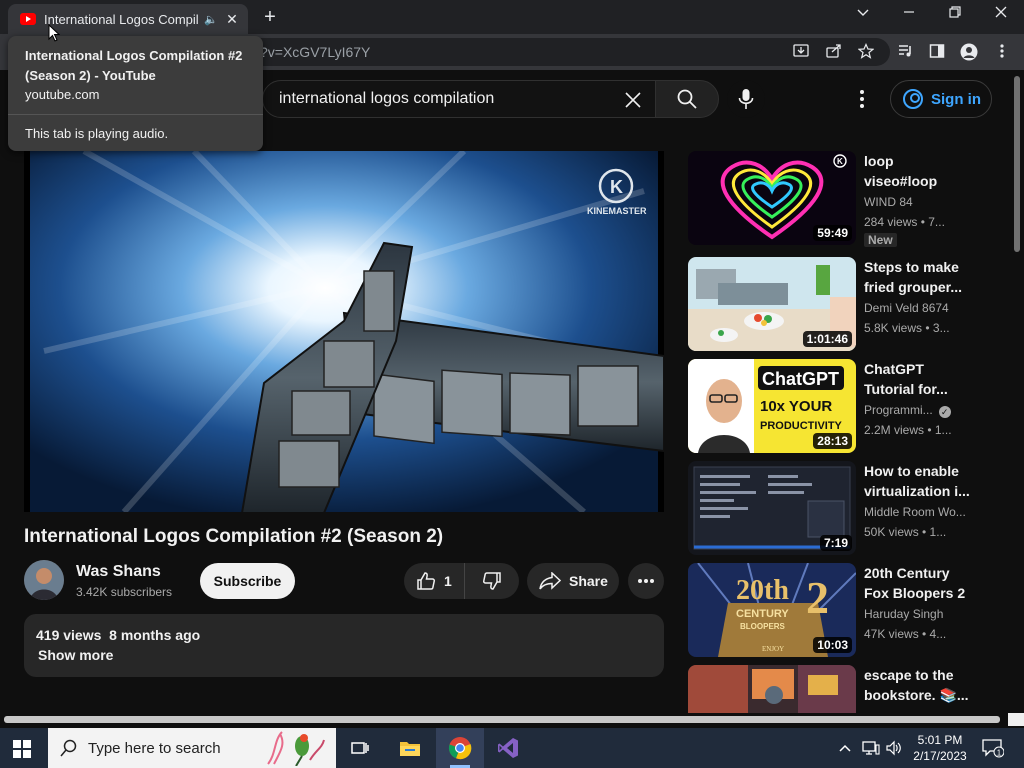  Describe the element at coordinates (827, 339) in the screenshot. I see `video-duration: 1:01:46` at that location.